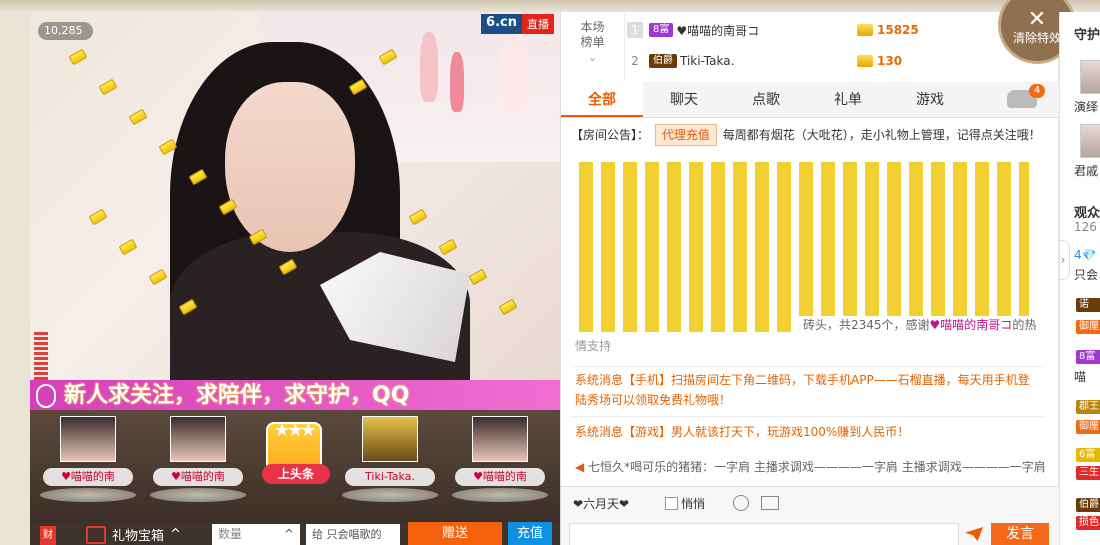 This screenshot has width=1100, height=545. What do you see at coordinates (930, 99) in the screenshot?
I see `tab-game: 游戏` at bounding box center [930, 99].